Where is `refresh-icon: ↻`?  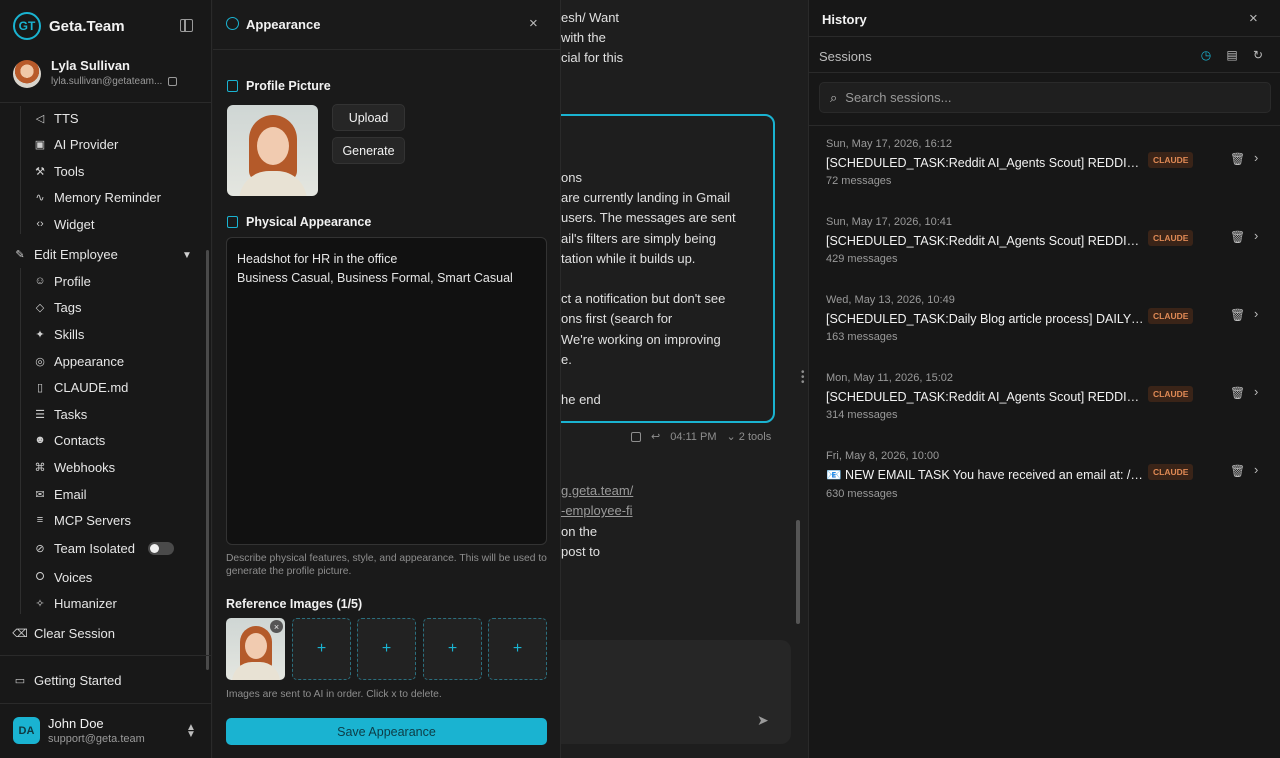
refresh-icon: ↻ is located at coordinates (1258, 55).